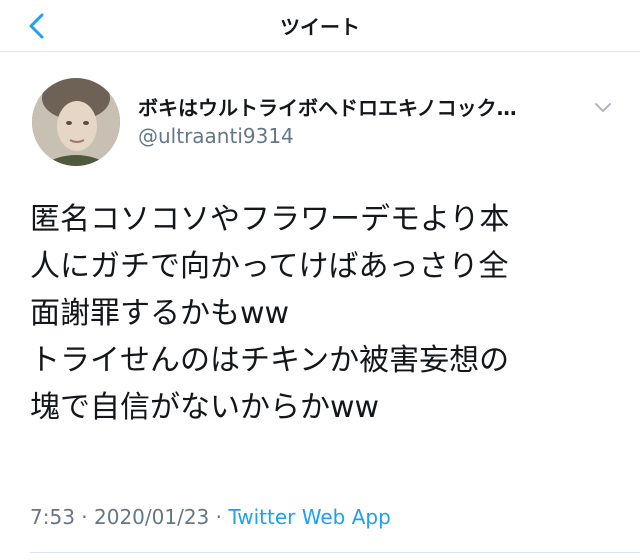 The image size is (640, 560). Describe the element at coordinates (160, 313) in the screenshot. I see `tweet-text-line: 面謝罪するかもww` at that location.